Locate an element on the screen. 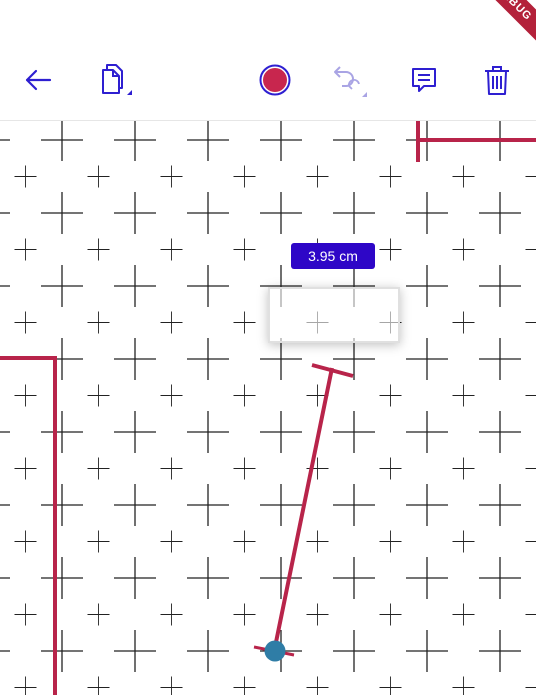 The width and height of the screenshot is (536, 695). copy-button is located at coordinates (112, 80).